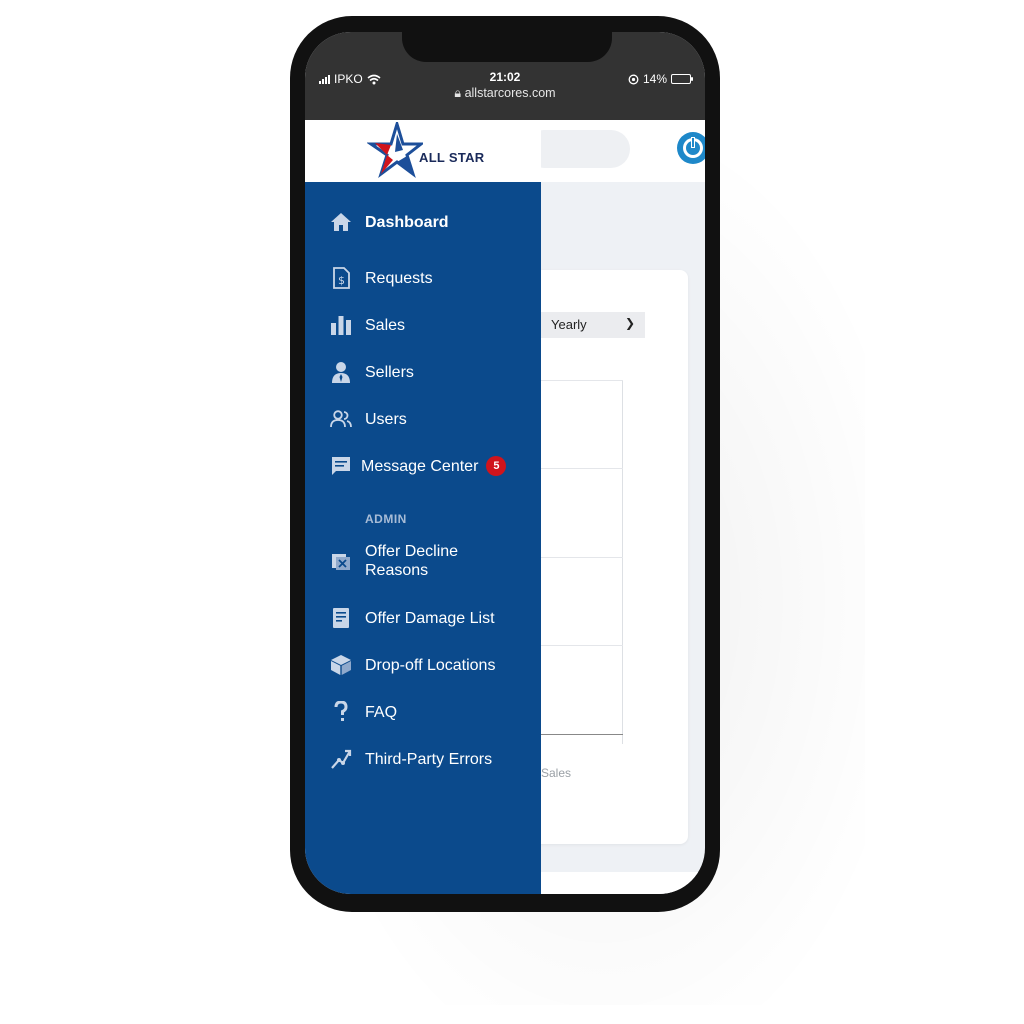 The height and width of the screenshot is (1024, 1024). I want to click on sidebar-item-faq: FAQ, so click(363, 712).